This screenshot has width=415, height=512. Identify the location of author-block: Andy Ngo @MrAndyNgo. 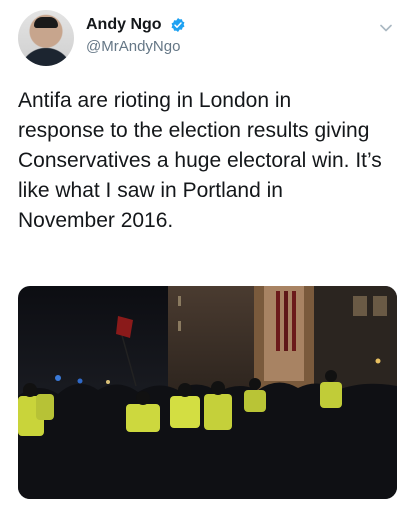
(136, 35).